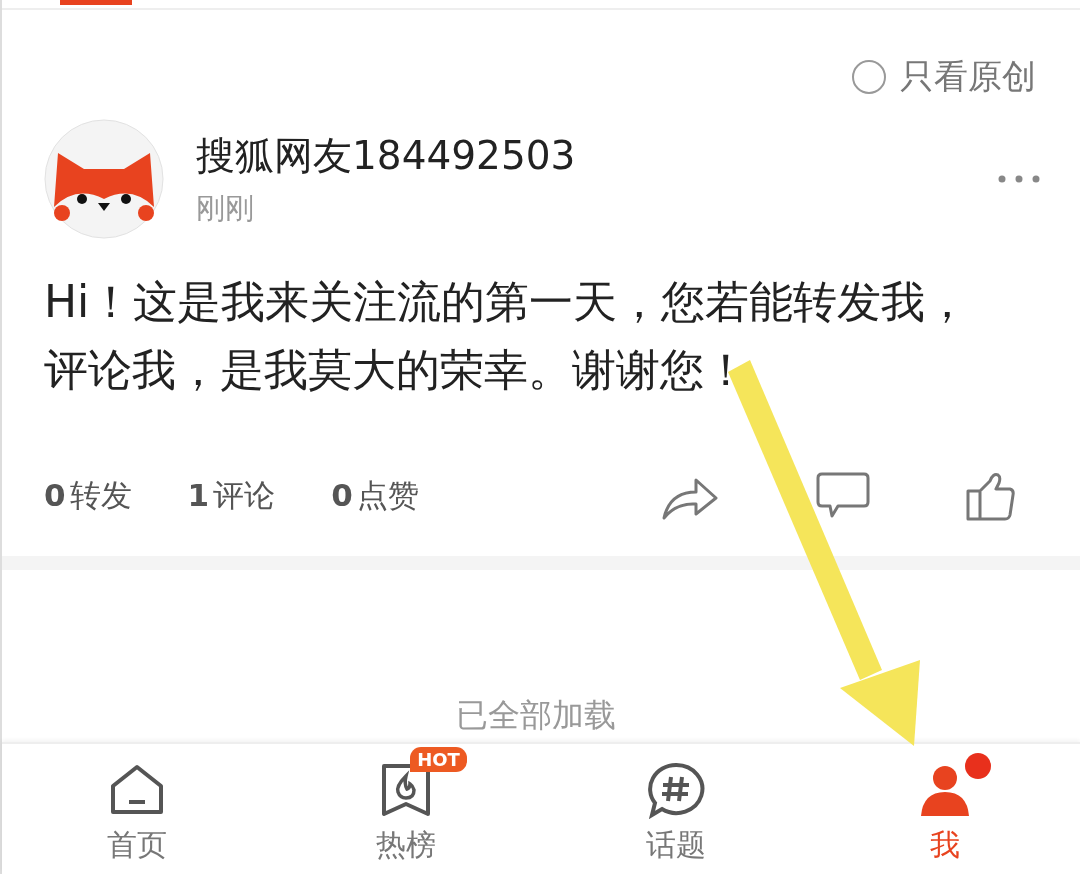  What do you see at coordinates (536, 715) in the screenshot?
I see `all-loaded-text: 已全部加载` at bounding box center [536, 715].